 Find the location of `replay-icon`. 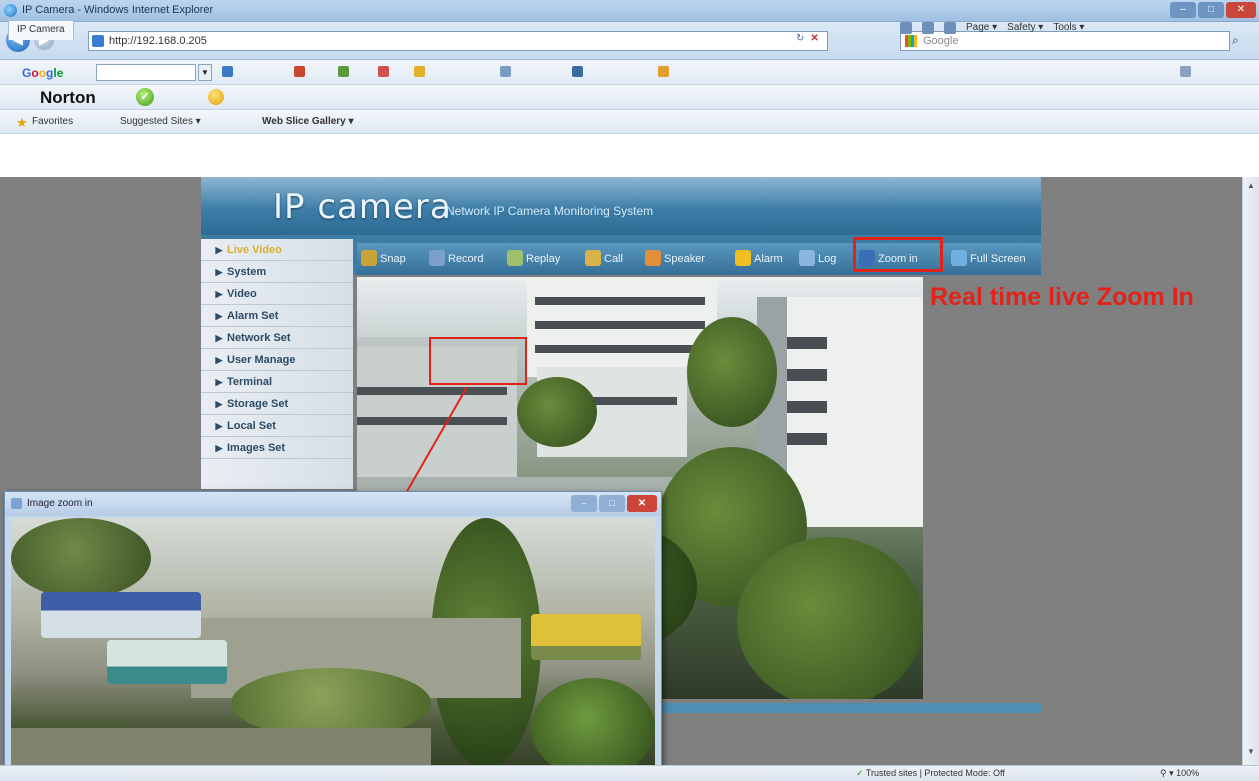

replay-icon is located at coordinates (515, 258).